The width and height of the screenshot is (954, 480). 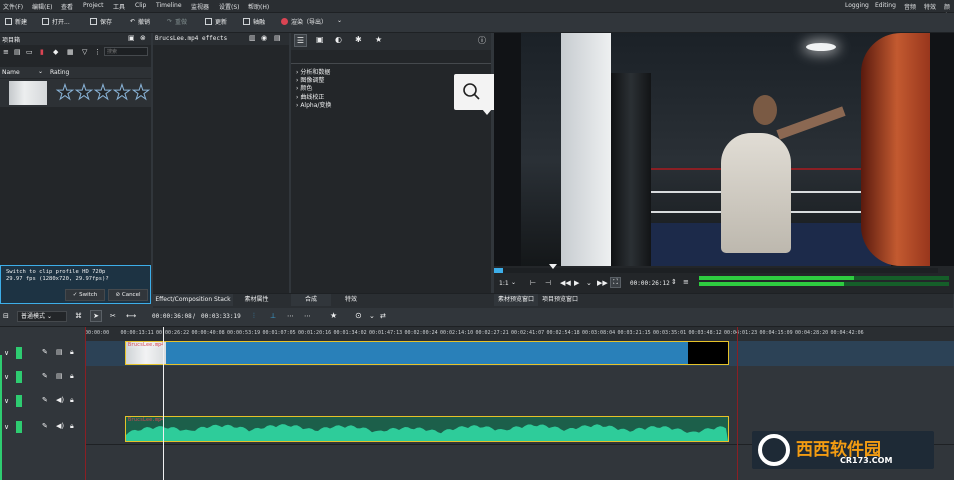 What do you see at coordinates (67, 6) in the screenshot?
I see `menu-view: 查看` at bounding box center [67, 6].